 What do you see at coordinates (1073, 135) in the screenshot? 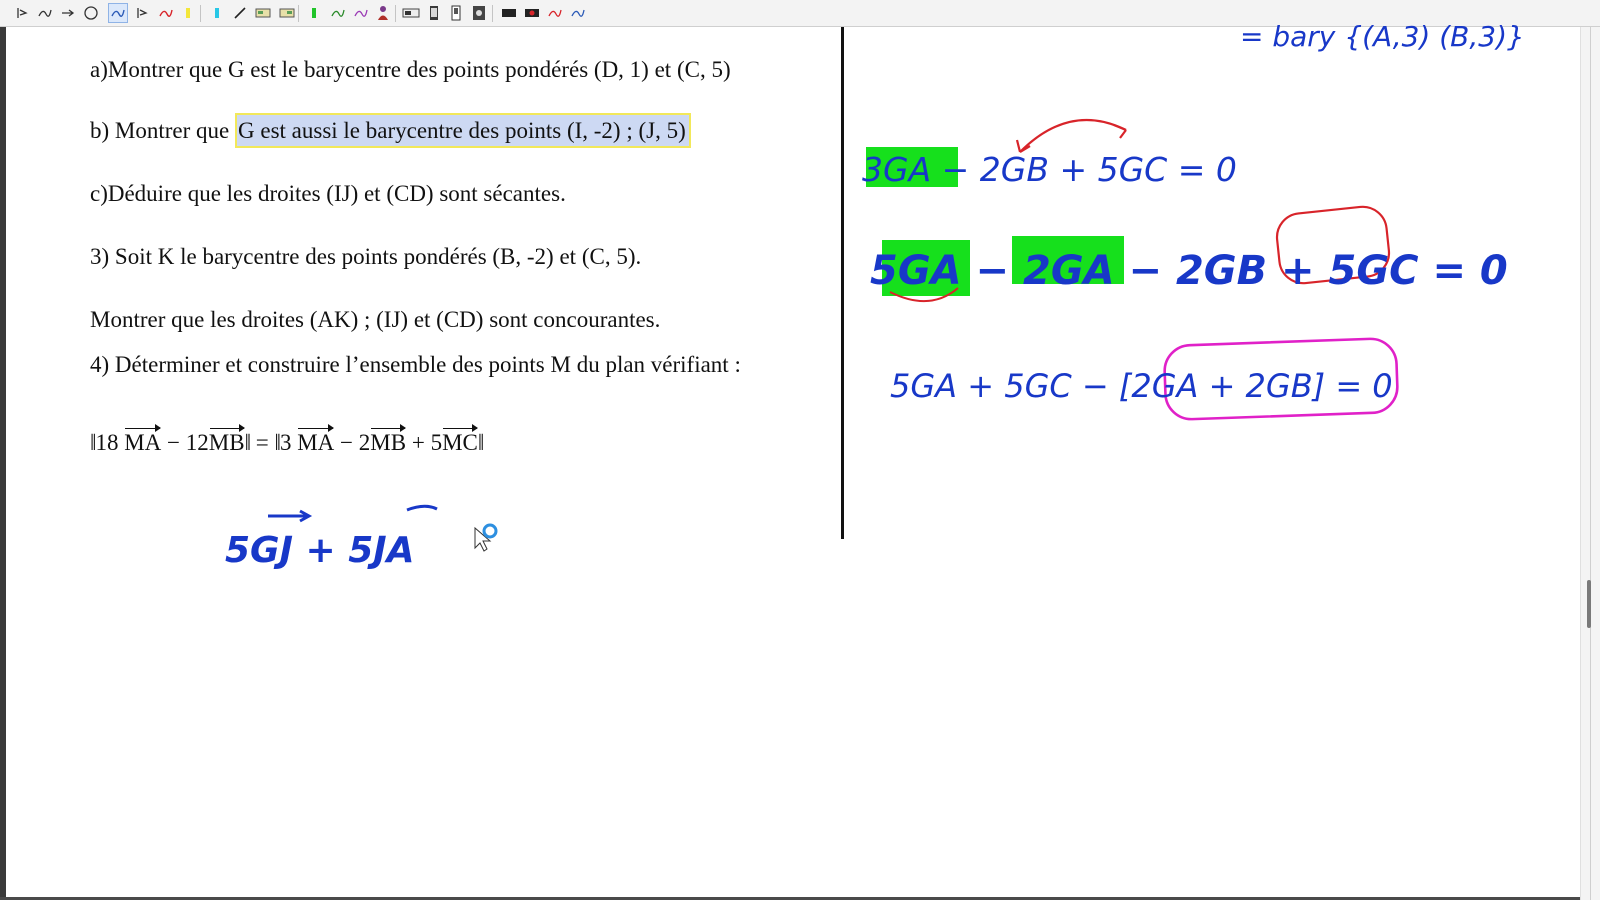
I see `red-swap-arrow` at bounding box center [1073, 135].